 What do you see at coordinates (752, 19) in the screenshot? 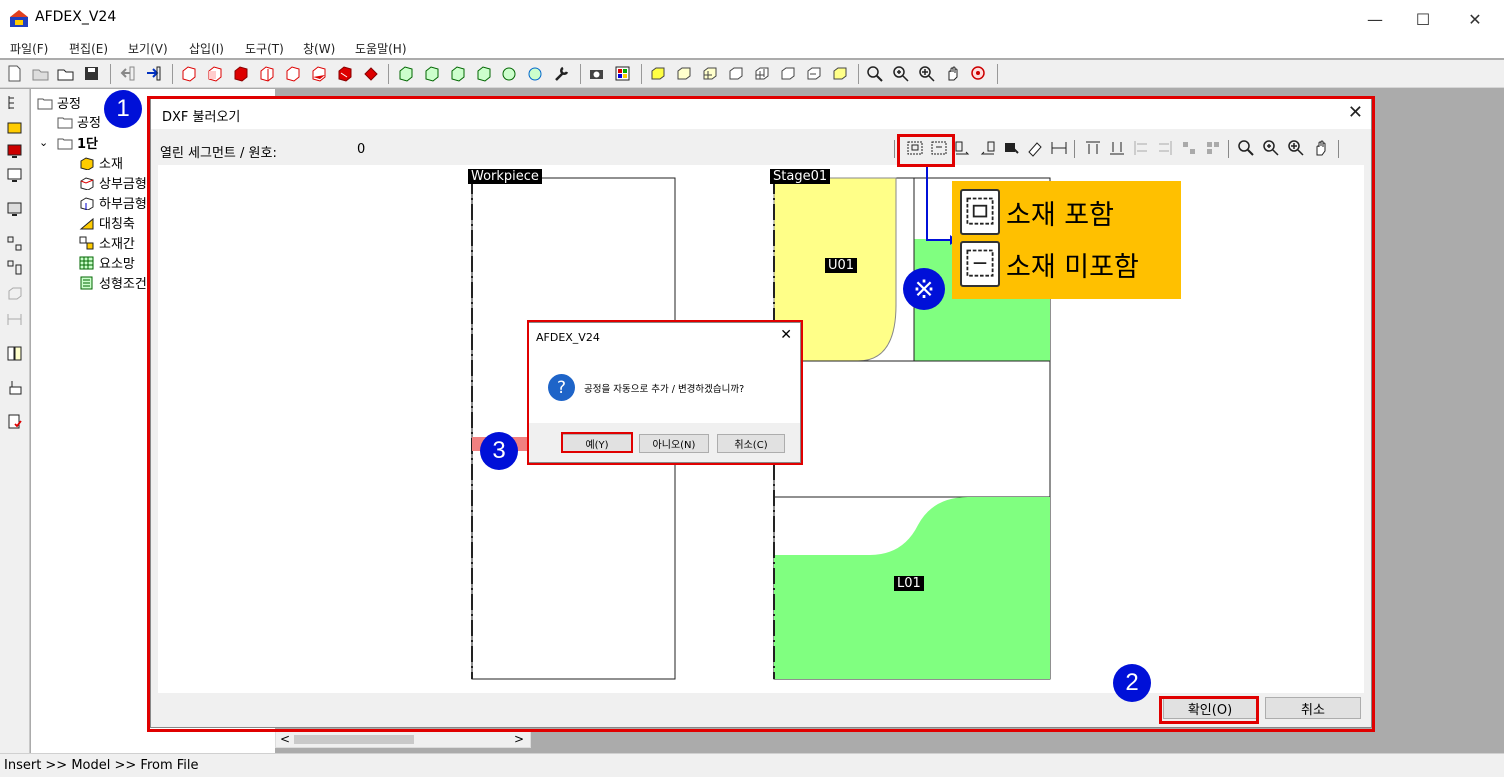
I see `title-bar: AFDEX_V24 — ☐ ✕` at bounding box center [752, 19].